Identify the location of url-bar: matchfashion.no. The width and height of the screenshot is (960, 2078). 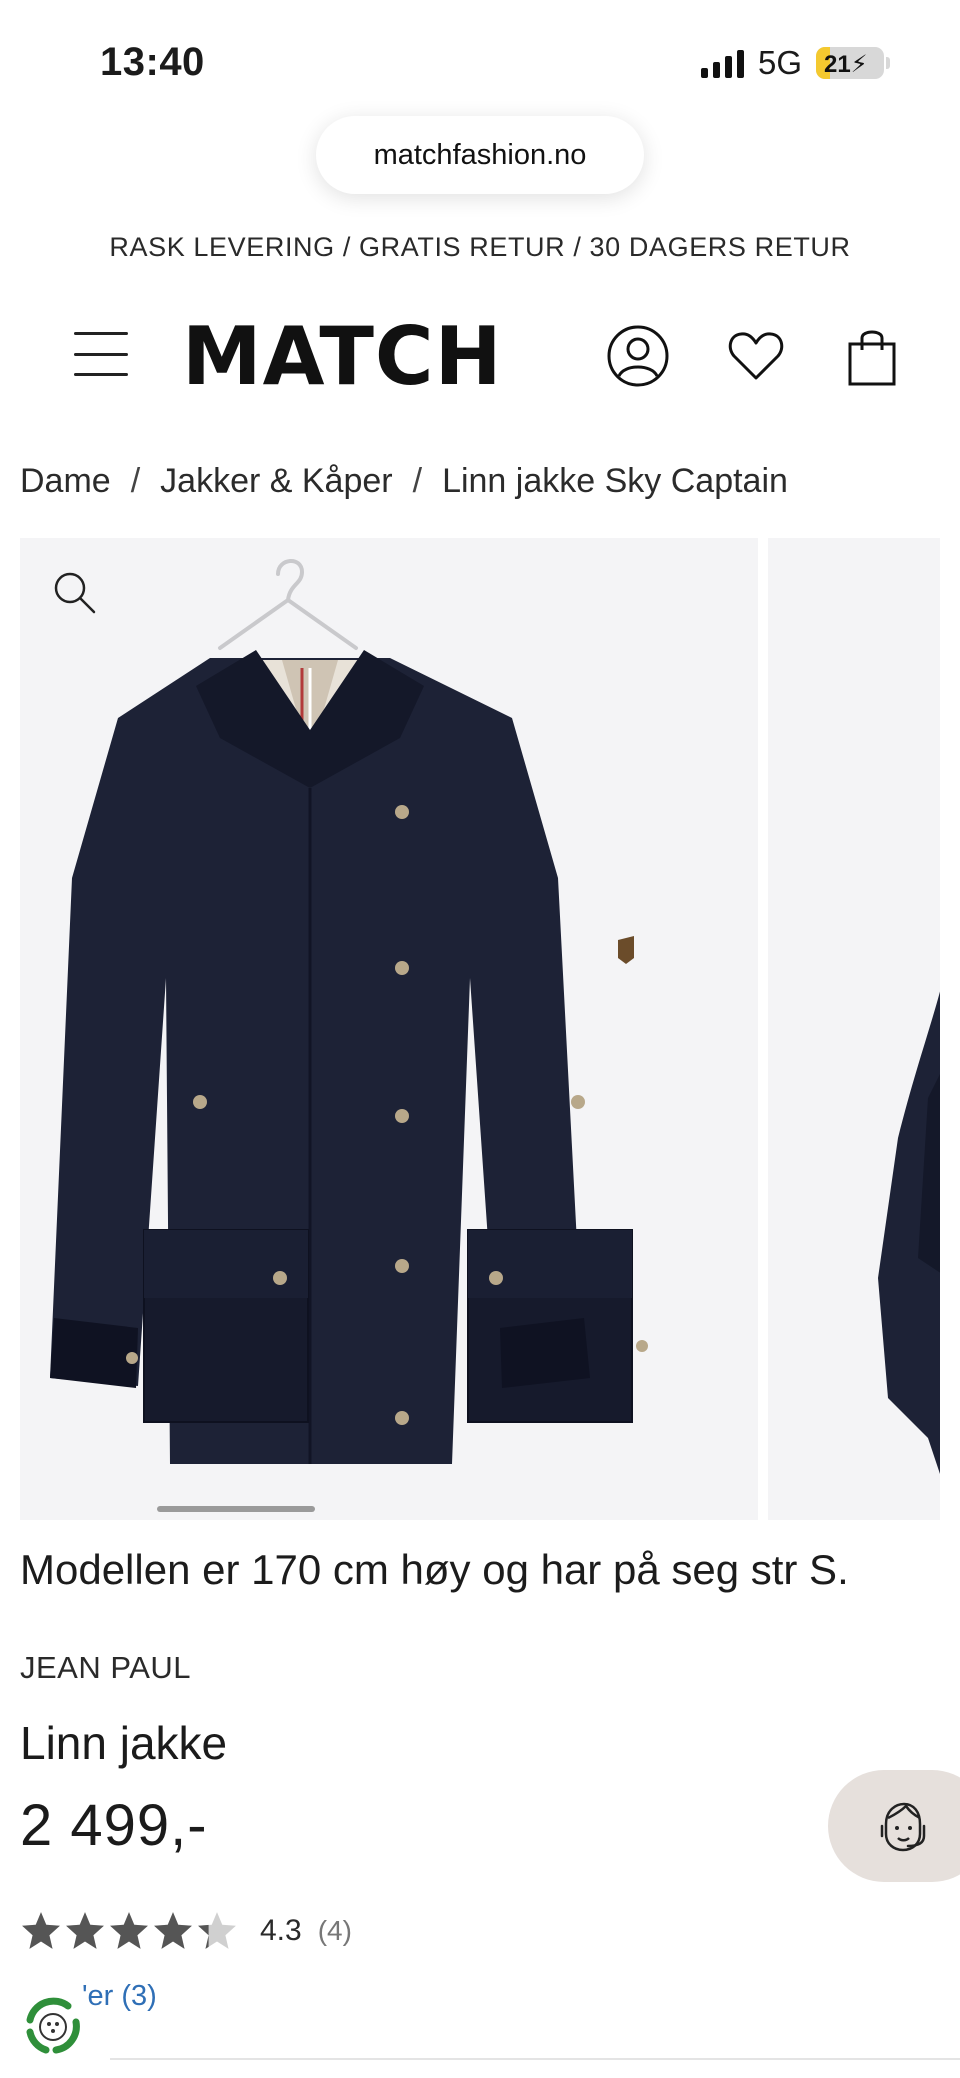
(480, 155).